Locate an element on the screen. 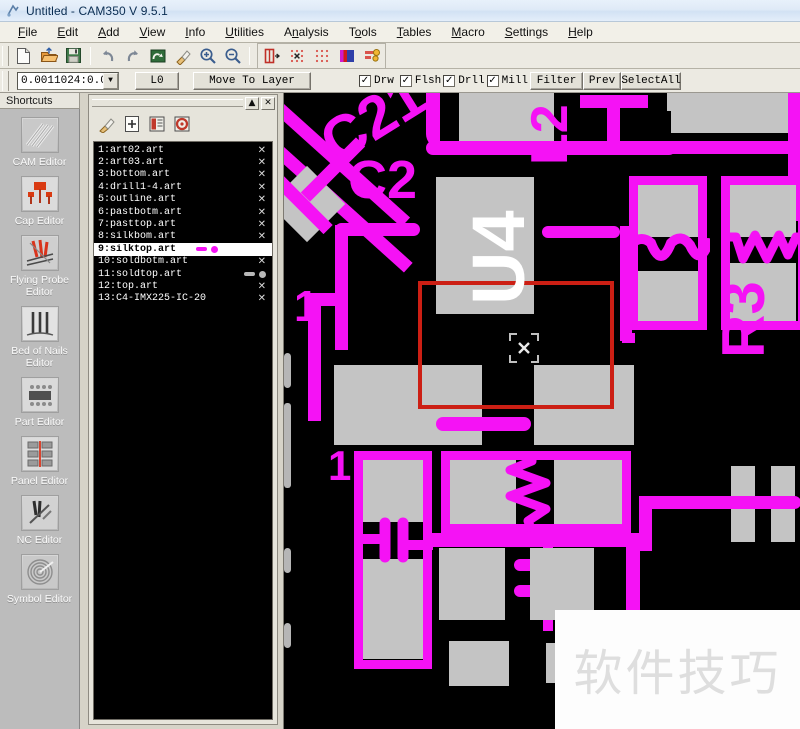  redraw-icon is located at coordinates (157, 56).